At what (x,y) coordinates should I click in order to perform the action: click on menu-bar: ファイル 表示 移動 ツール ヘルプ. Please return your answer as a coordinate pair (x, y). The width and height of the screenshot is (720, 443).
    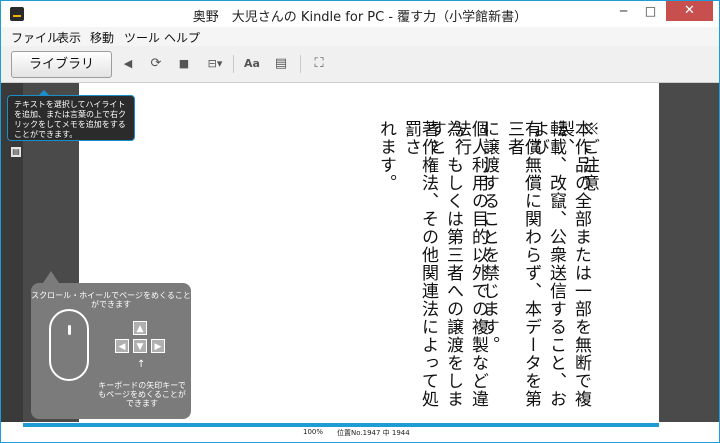
    Looking at the image, I should click on (360, 36).